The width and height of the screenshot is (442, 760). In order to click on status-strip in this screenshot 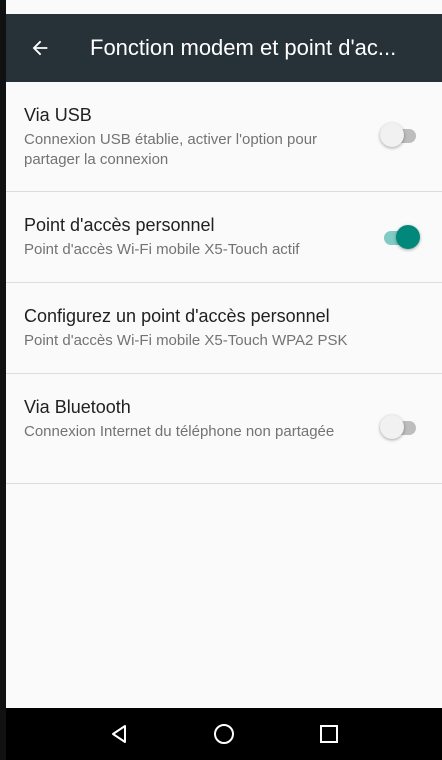, I will do `click(224, 7)`.